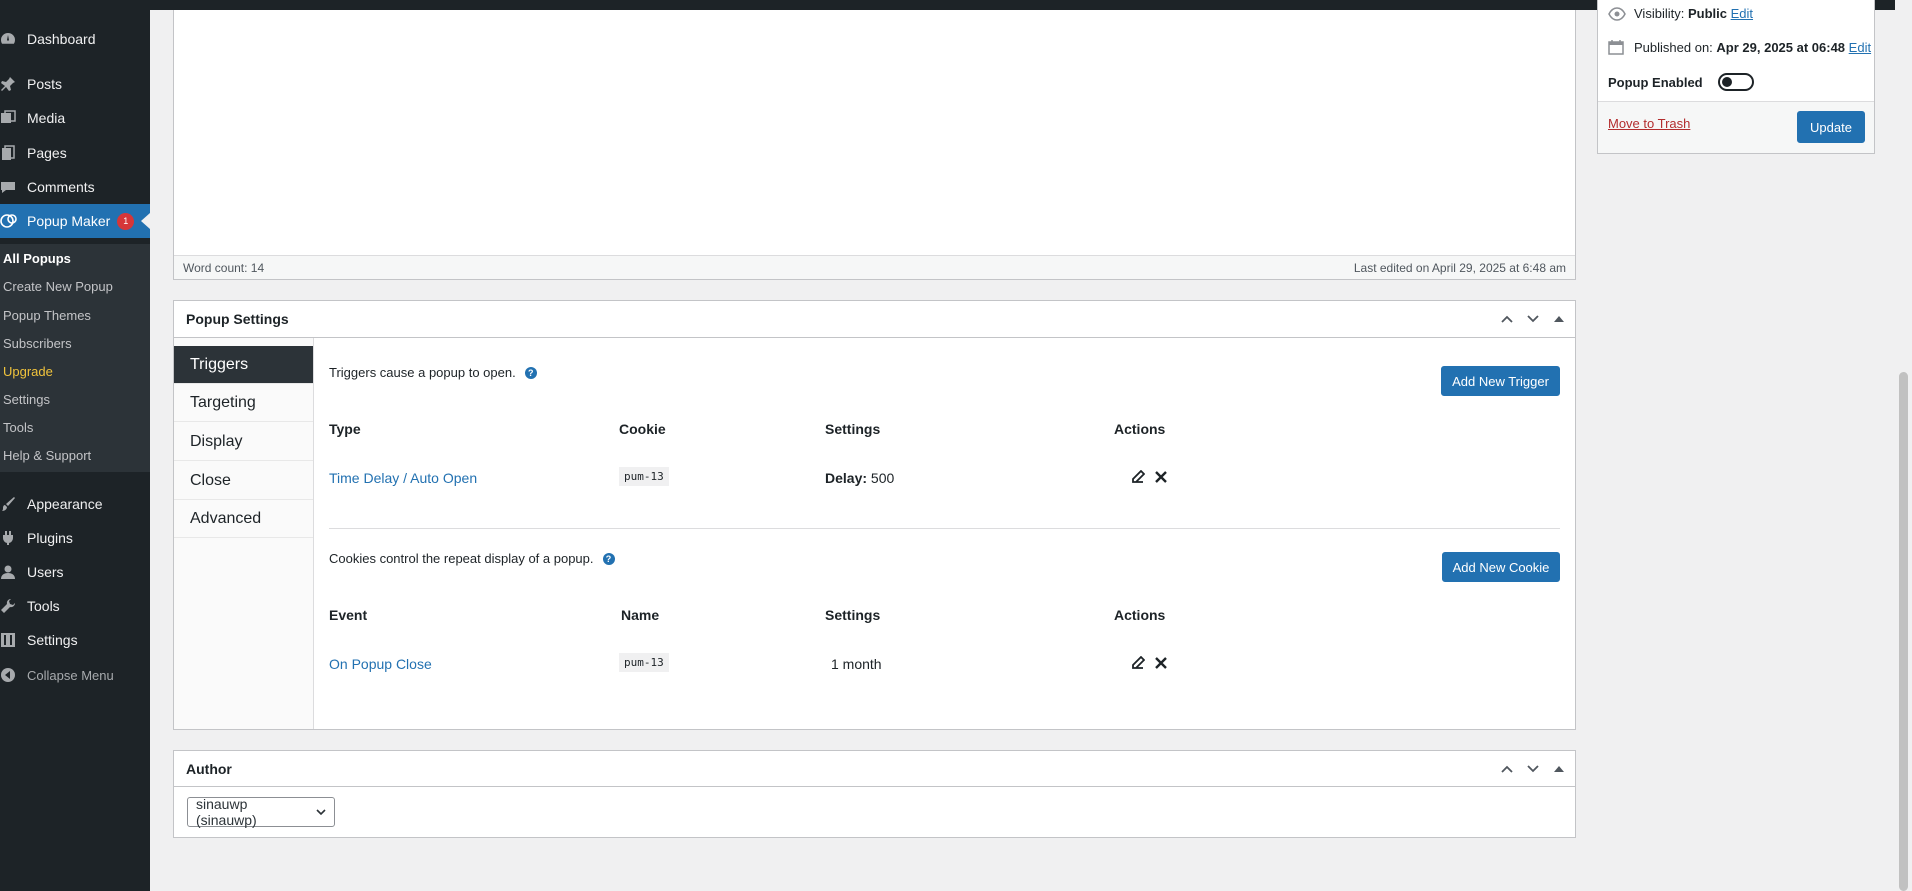  What do you see at coordinates (243, 519) in the screenshot?
I see `tab-advanced: Advanced` at bounding box center [243, 519].